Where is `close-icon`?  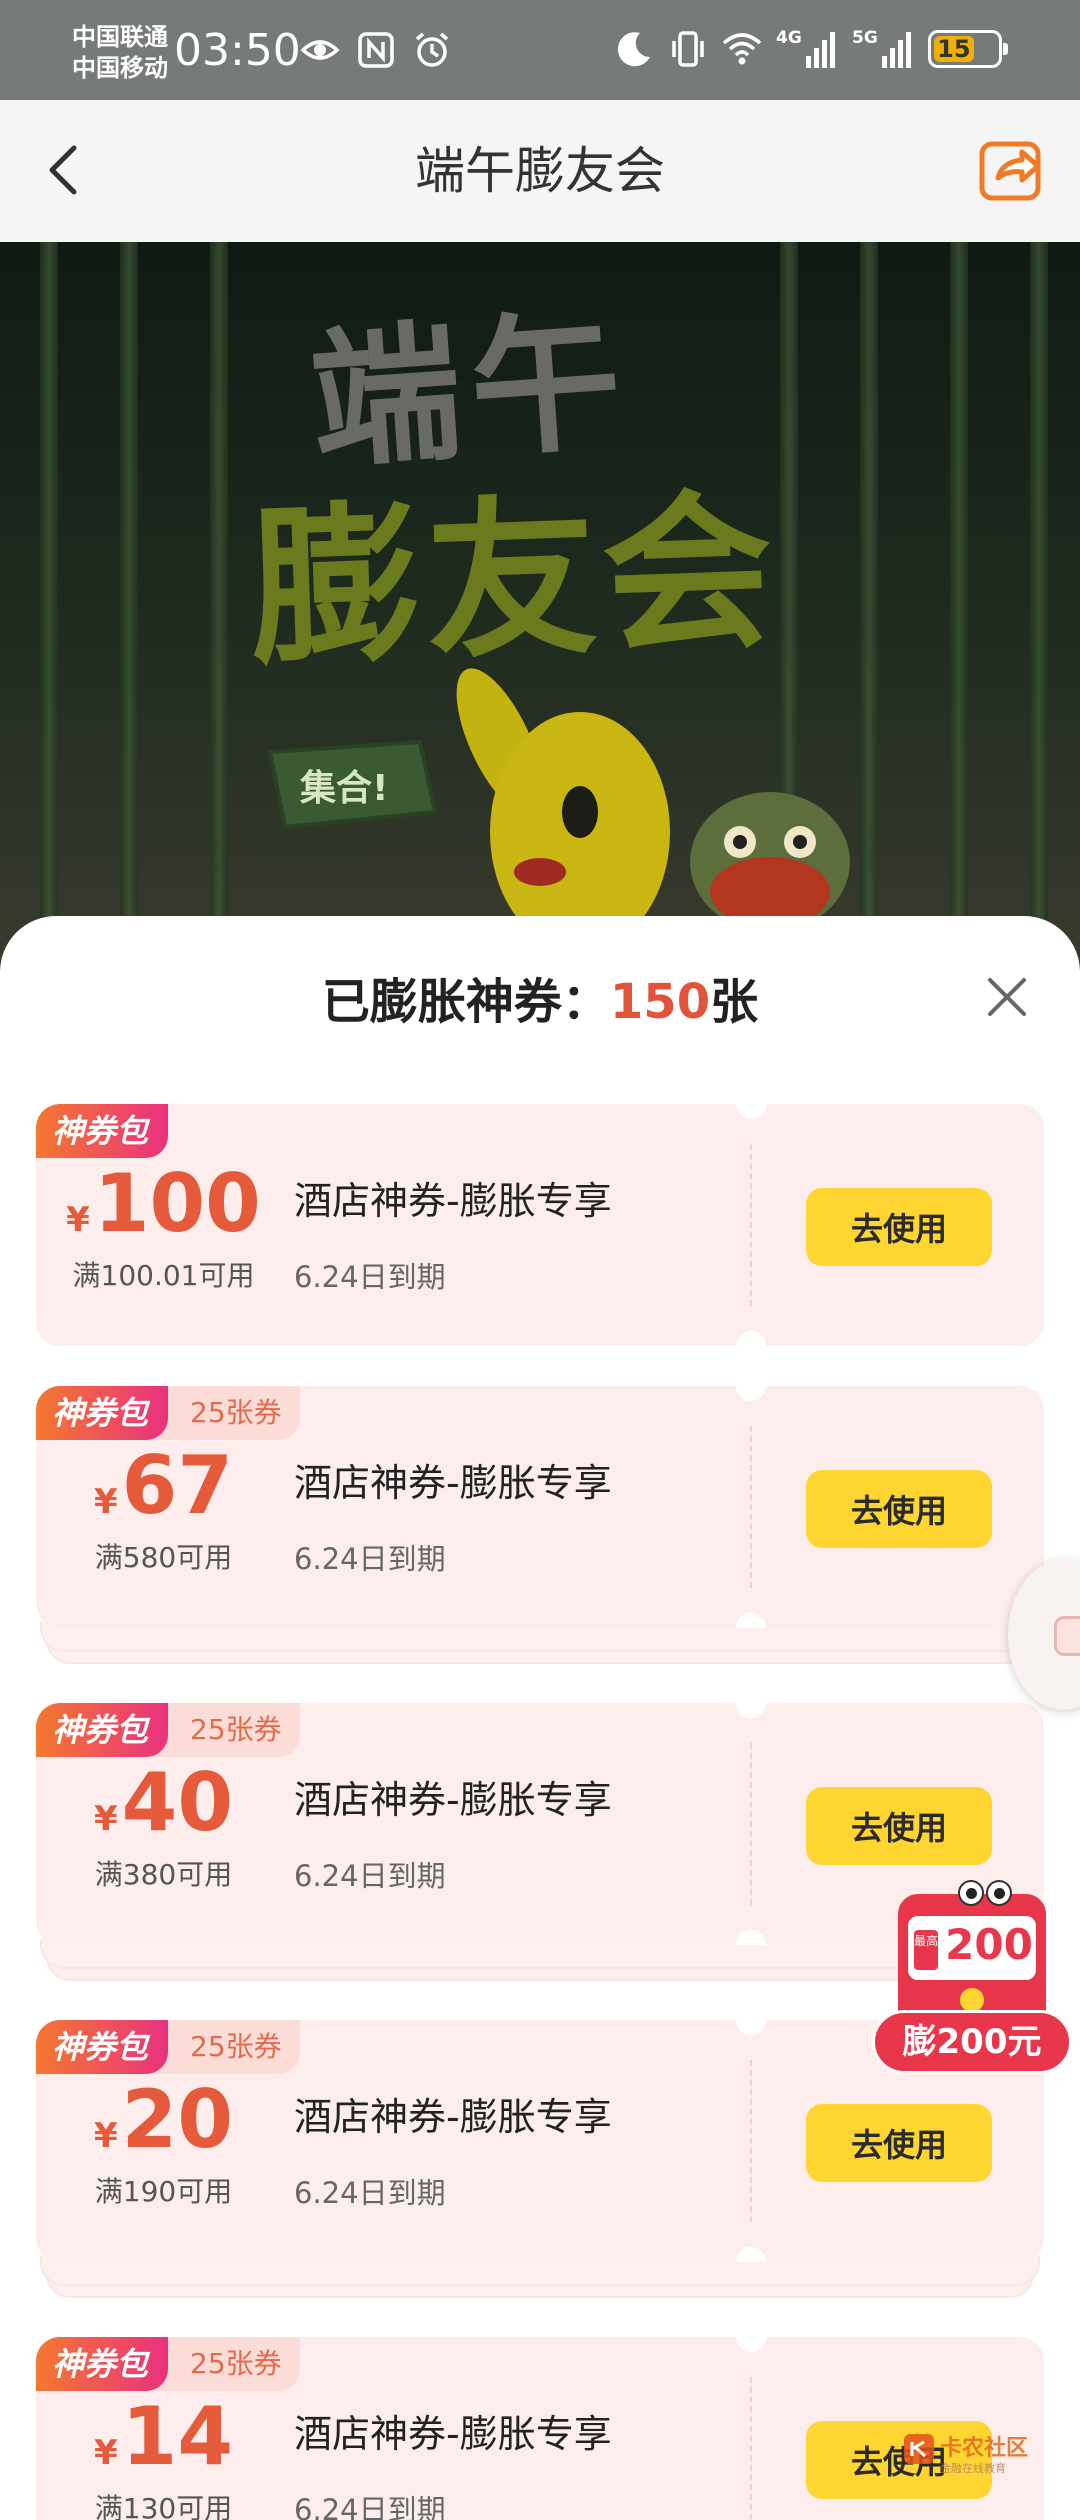
close-icon is located at coordinates (1007, 997).